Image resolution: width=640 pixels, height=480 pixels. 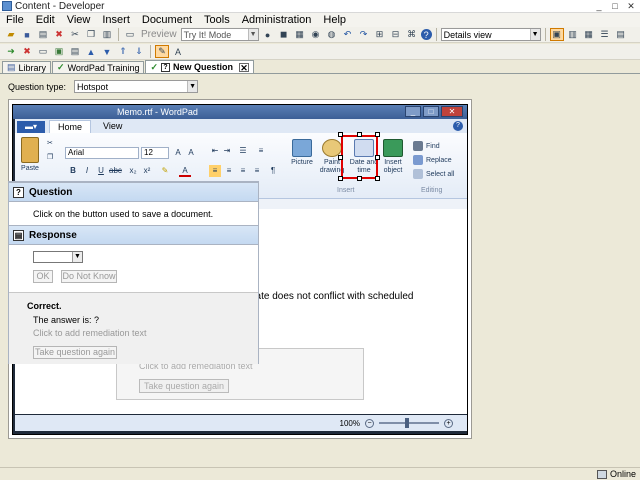 I want to click on minimize-button: _, so click(x=599, y=6).